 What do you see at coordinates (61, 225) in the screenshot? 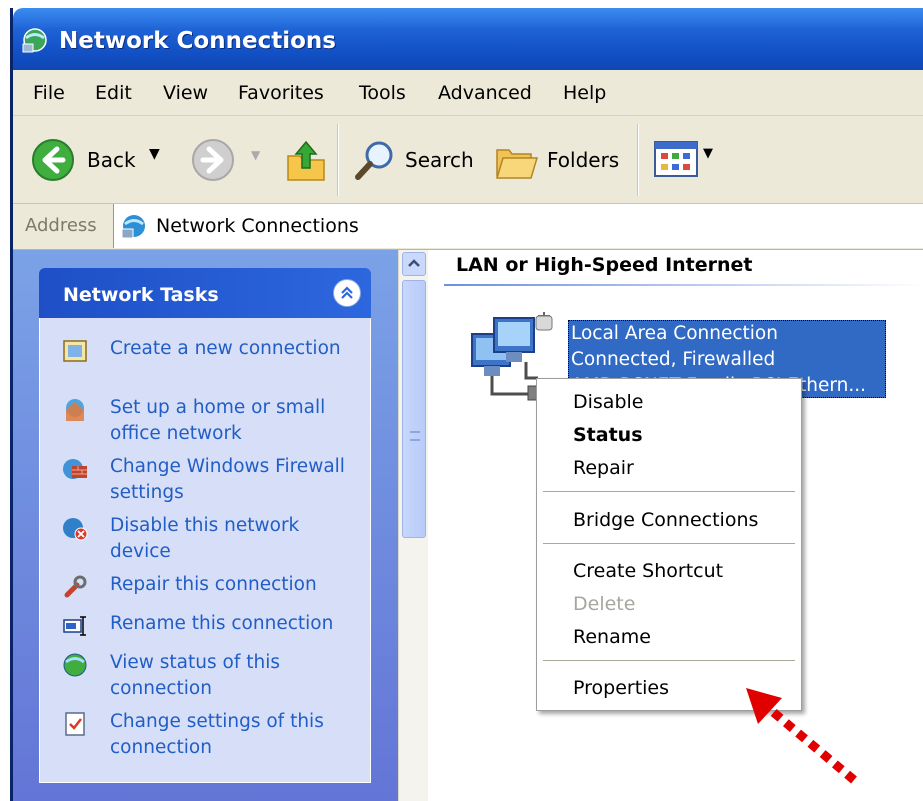
I see `address-label: Address` at bounding box center [61, 225].